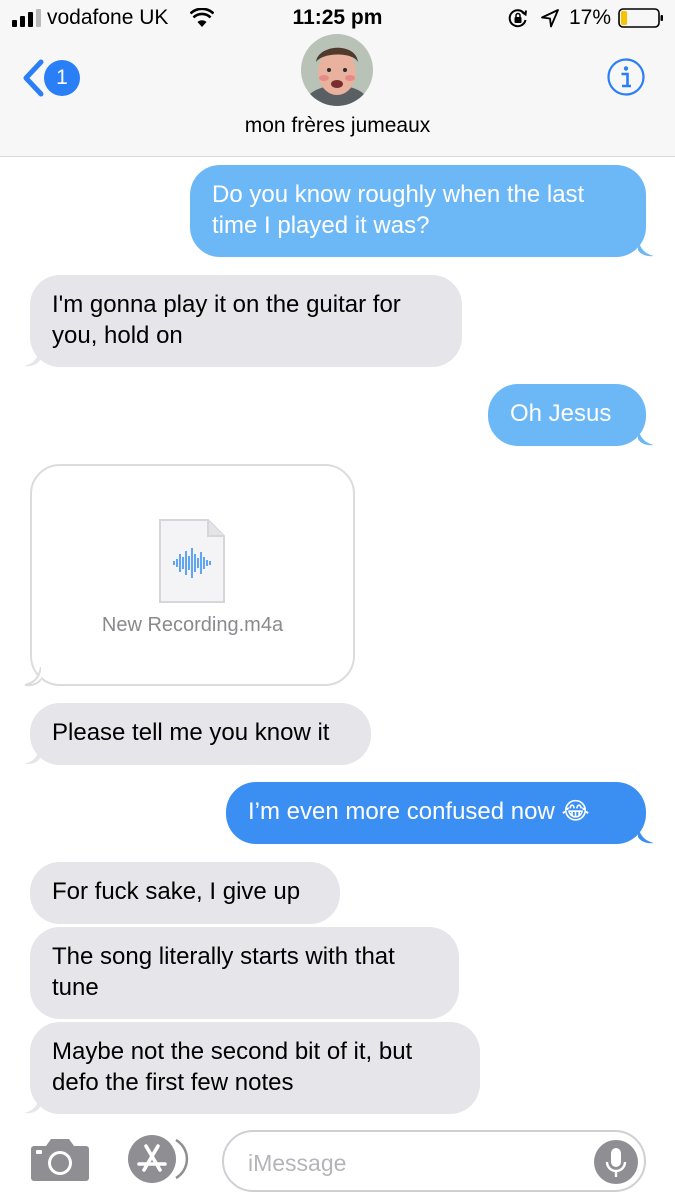 The image size is (675, 1200). What do you see at coordinates (33, 78) in the screenshot?
I see `chevron-left-icon` at bounding box center [33, 78].